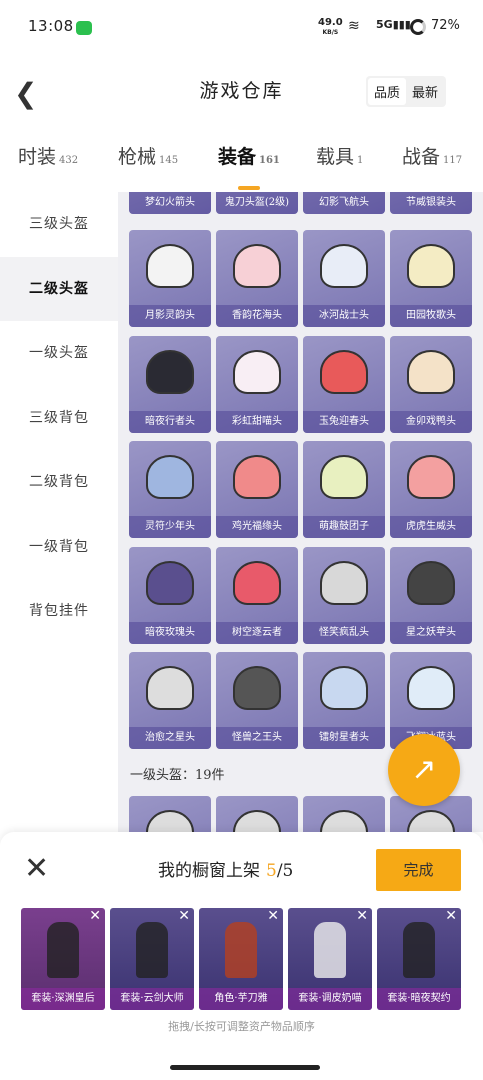  Describe the element at coordinates (59, 353) in the screenshot. I see `sidebar-item-helmet-1: 一级头盔` at that location.